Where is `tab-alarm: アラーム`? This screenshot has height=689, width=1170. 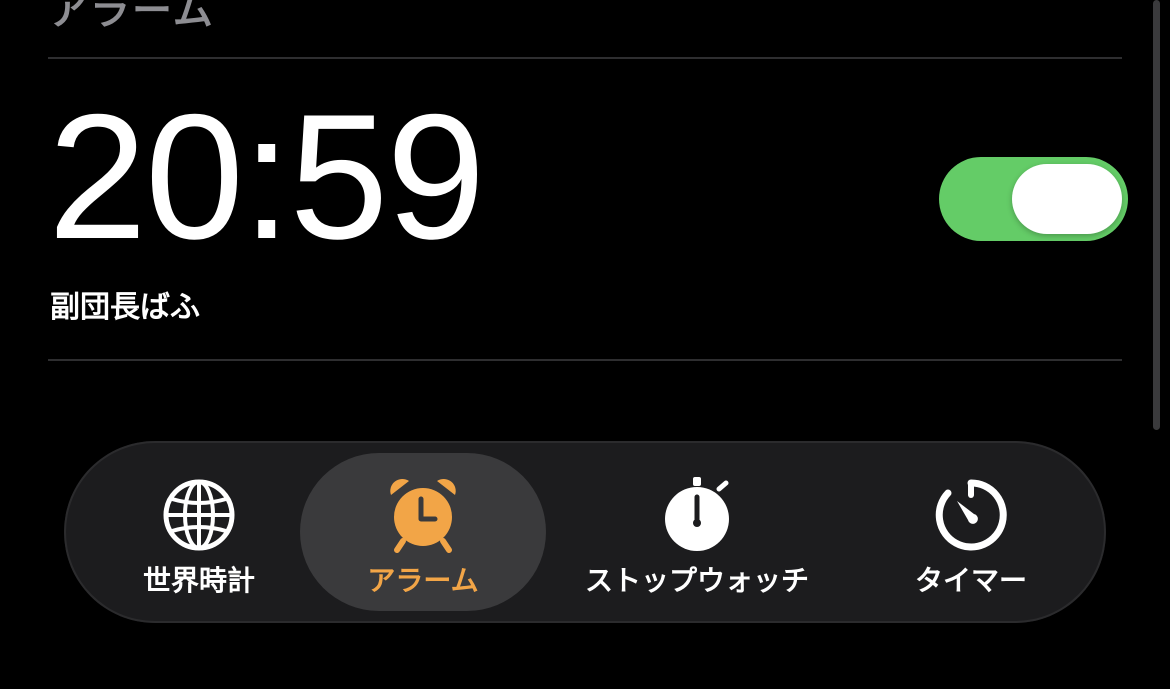
tab-alarm: アラーム is located at coordinates (423, 532).